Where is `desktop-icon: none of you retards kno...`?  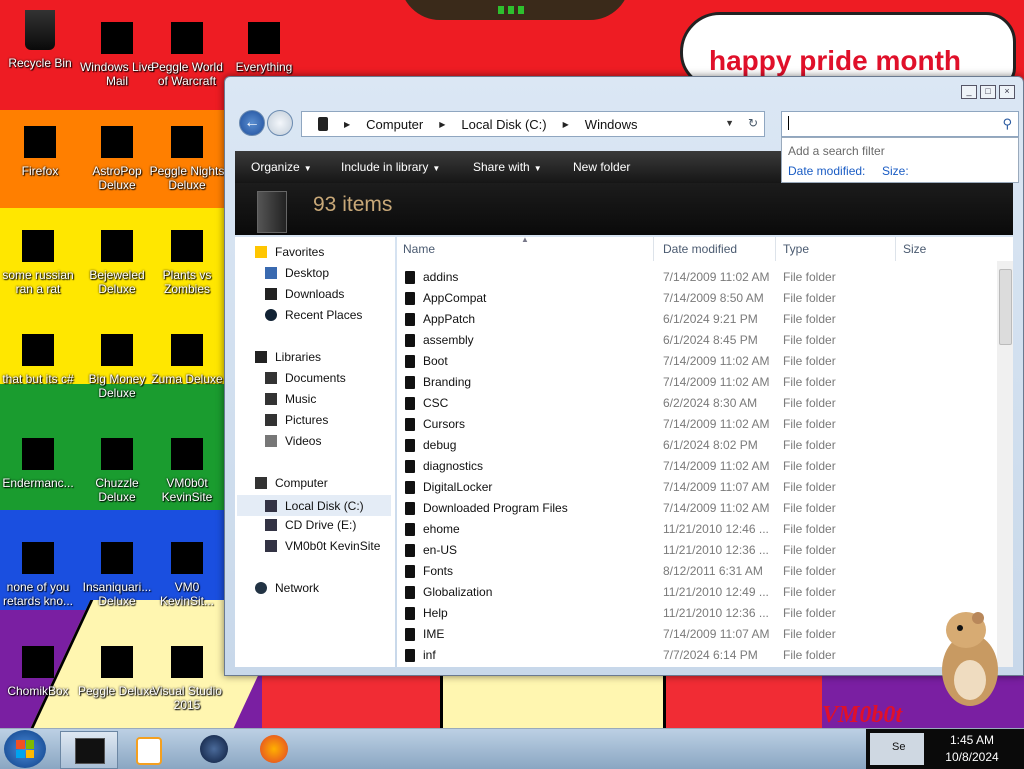
desktop-icon: none of you retards kno... is located at coordinates (39, 575).